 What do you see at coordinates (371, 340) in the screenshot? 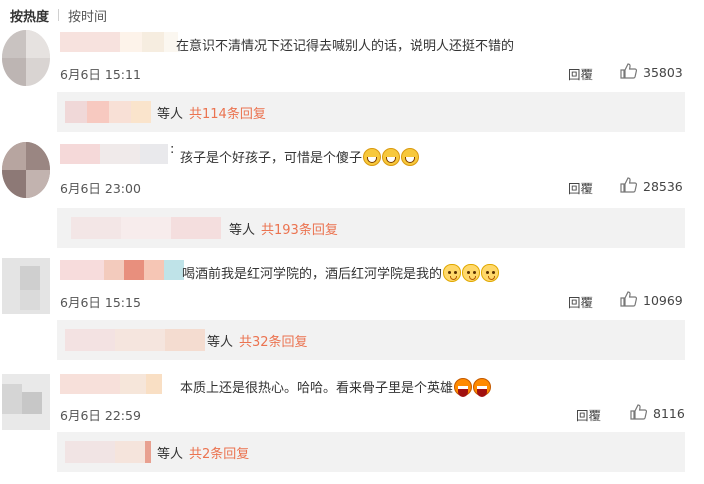
I see `reply-summary-box: 等人 共32条回复` at bounding box center [371, 340].